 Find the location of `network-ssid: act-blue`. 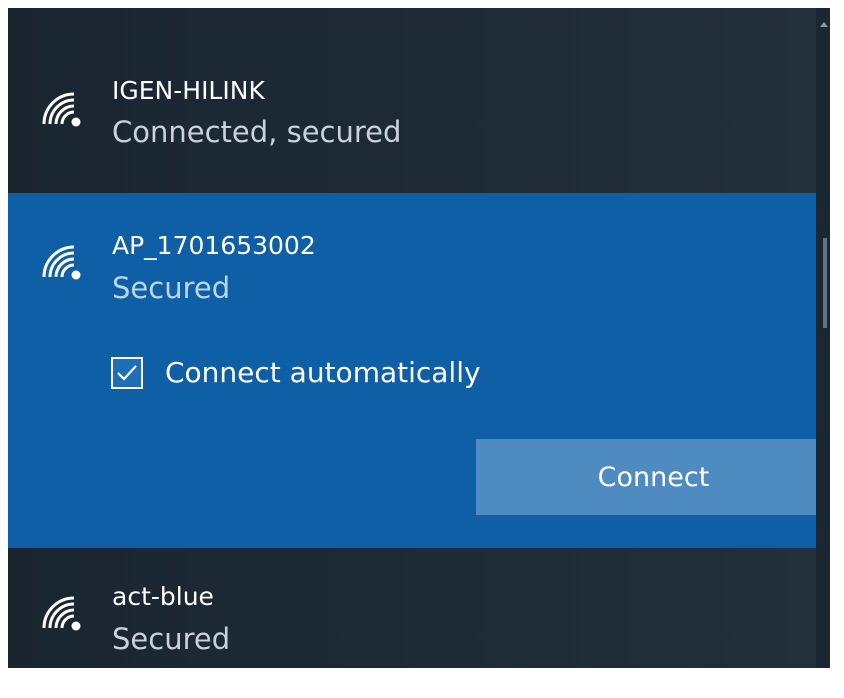

network-ssid: act-blue is located at coordinates (163, 596).